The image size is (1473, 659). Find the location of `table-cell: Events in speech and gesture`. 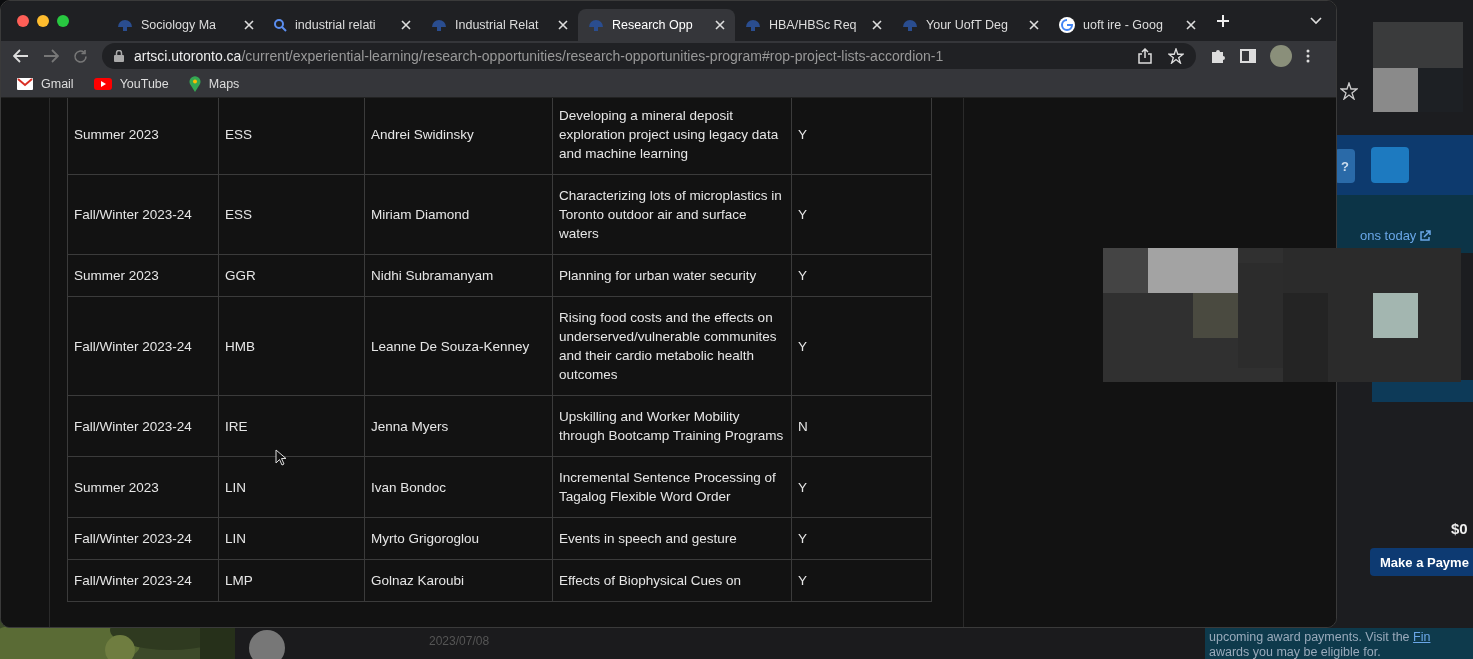

table-cell: Events in speech and gesture is located at coordinates (672, 538).